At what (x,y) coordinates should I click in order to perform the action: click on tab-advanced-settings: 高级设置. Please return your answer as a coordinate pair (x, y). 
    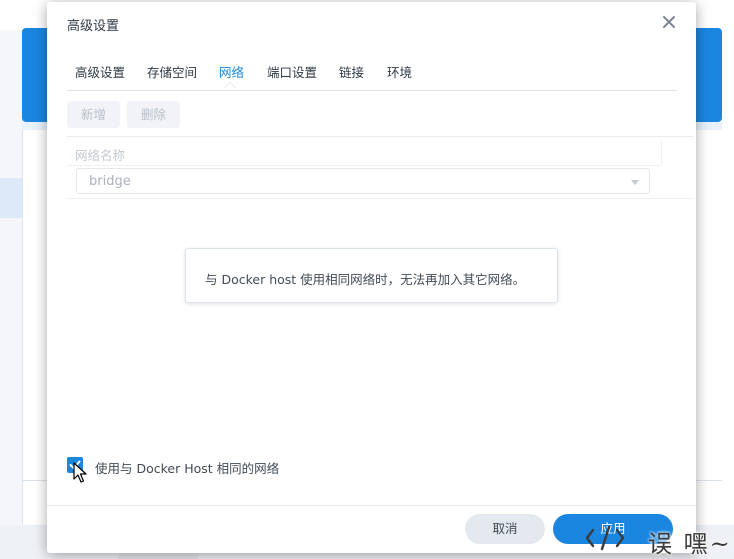
    Looking at the image, I should click on (100, 71).